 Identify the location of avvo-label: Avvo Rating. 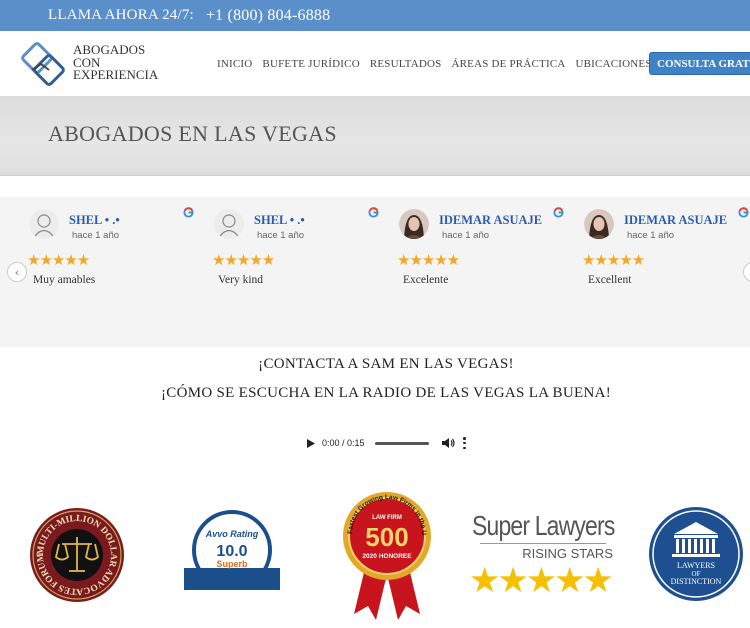
(232, 534).